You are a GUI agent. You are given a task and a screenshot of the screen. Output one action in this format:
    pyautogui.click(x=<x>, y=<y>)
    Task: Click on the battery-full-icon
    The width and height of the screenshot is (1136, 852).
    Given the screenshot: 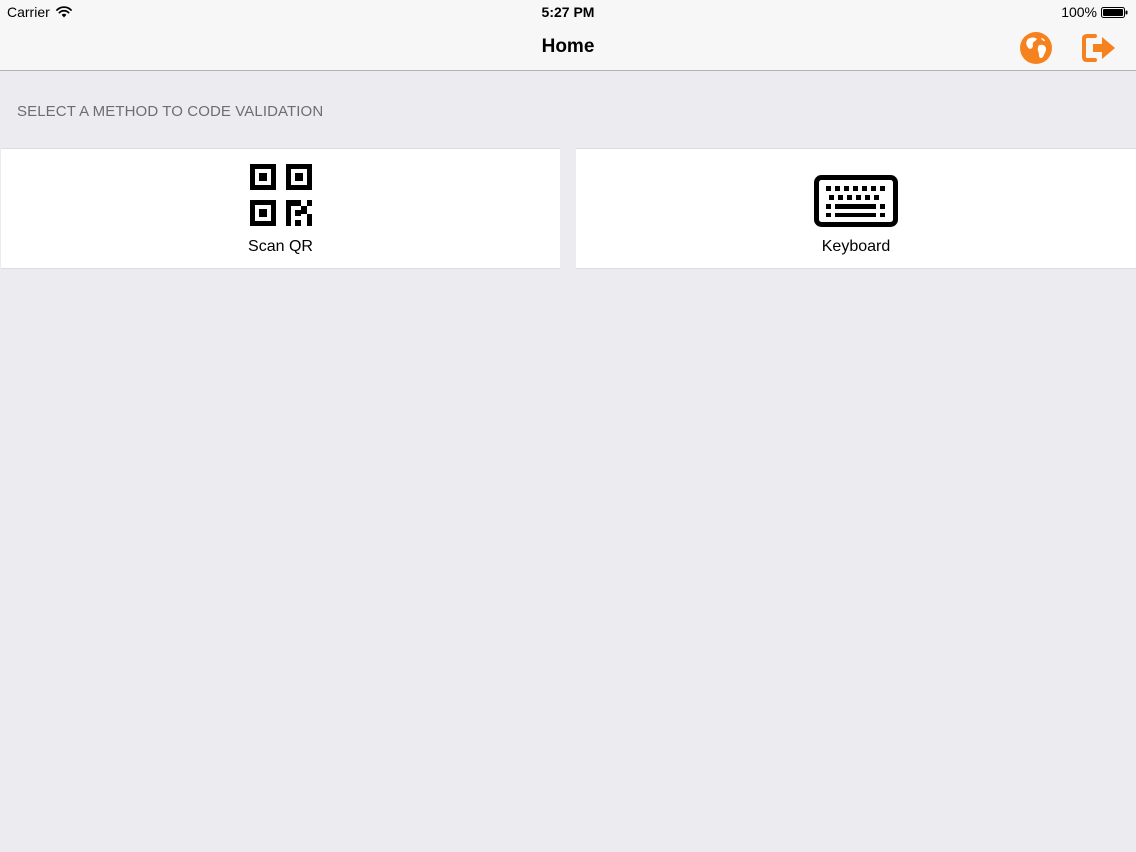 What is the action you would take?
    pyautogui.click(x=1114, y=12)
    